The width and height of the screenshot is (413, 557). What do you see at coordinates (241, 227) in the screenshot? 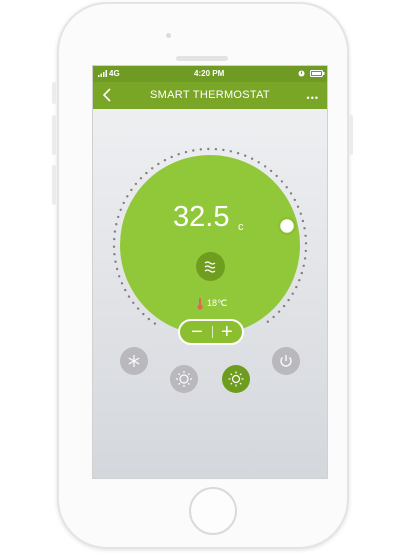
I see `temperature-unit: c` at bounding box center [241, 227].